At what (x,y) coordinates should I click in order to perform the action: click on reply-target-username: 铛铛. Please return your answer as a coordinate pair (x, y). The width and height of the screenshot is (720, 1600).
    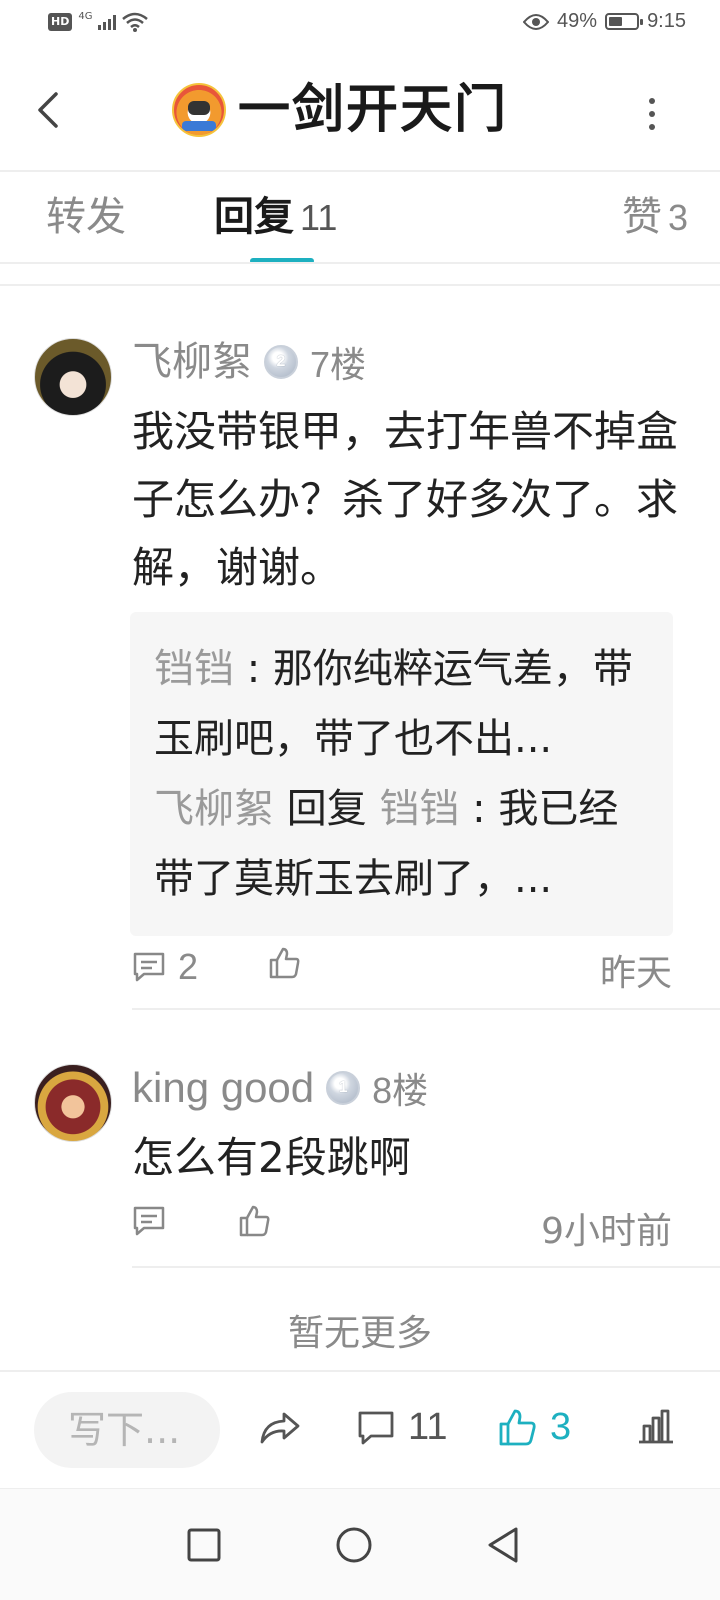
    Looking at the image, I should click on (419, 809).